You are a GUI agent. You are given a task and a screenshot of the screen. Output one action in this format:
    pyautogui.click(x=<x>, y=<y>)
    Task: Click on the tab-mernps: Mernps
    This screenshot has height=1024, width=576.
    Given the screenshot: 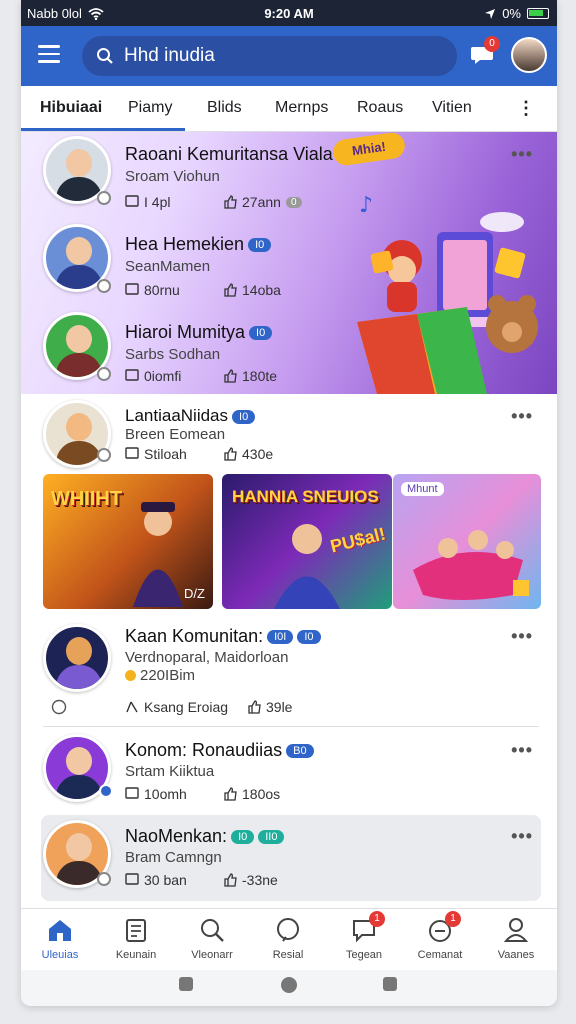 What is the action you would take?
    pyautogui.click(x=301, y=108)
    